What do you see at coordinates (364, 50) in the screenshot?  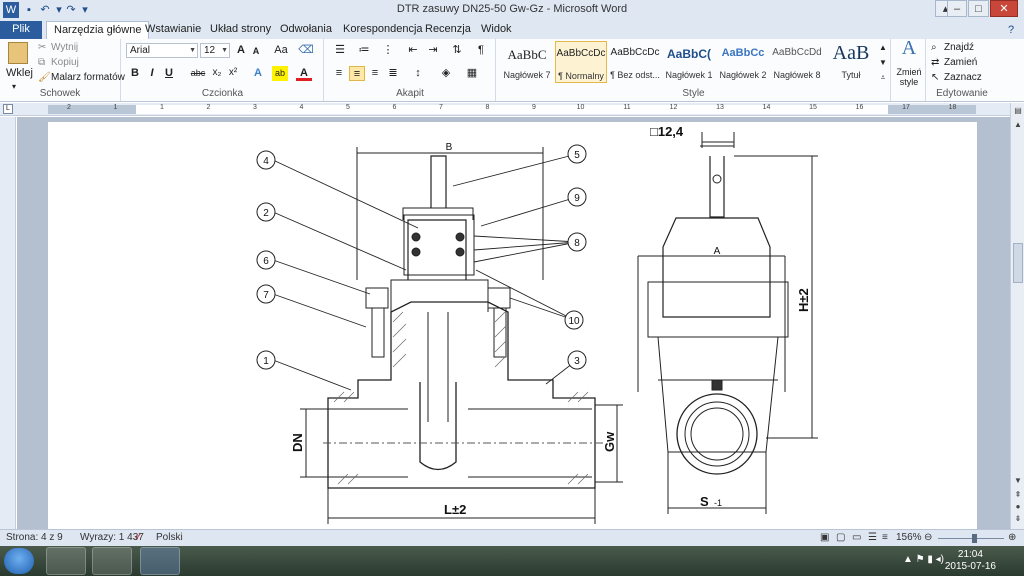 I see `numbering-icon: ≔` at bounding box center [364, 50].